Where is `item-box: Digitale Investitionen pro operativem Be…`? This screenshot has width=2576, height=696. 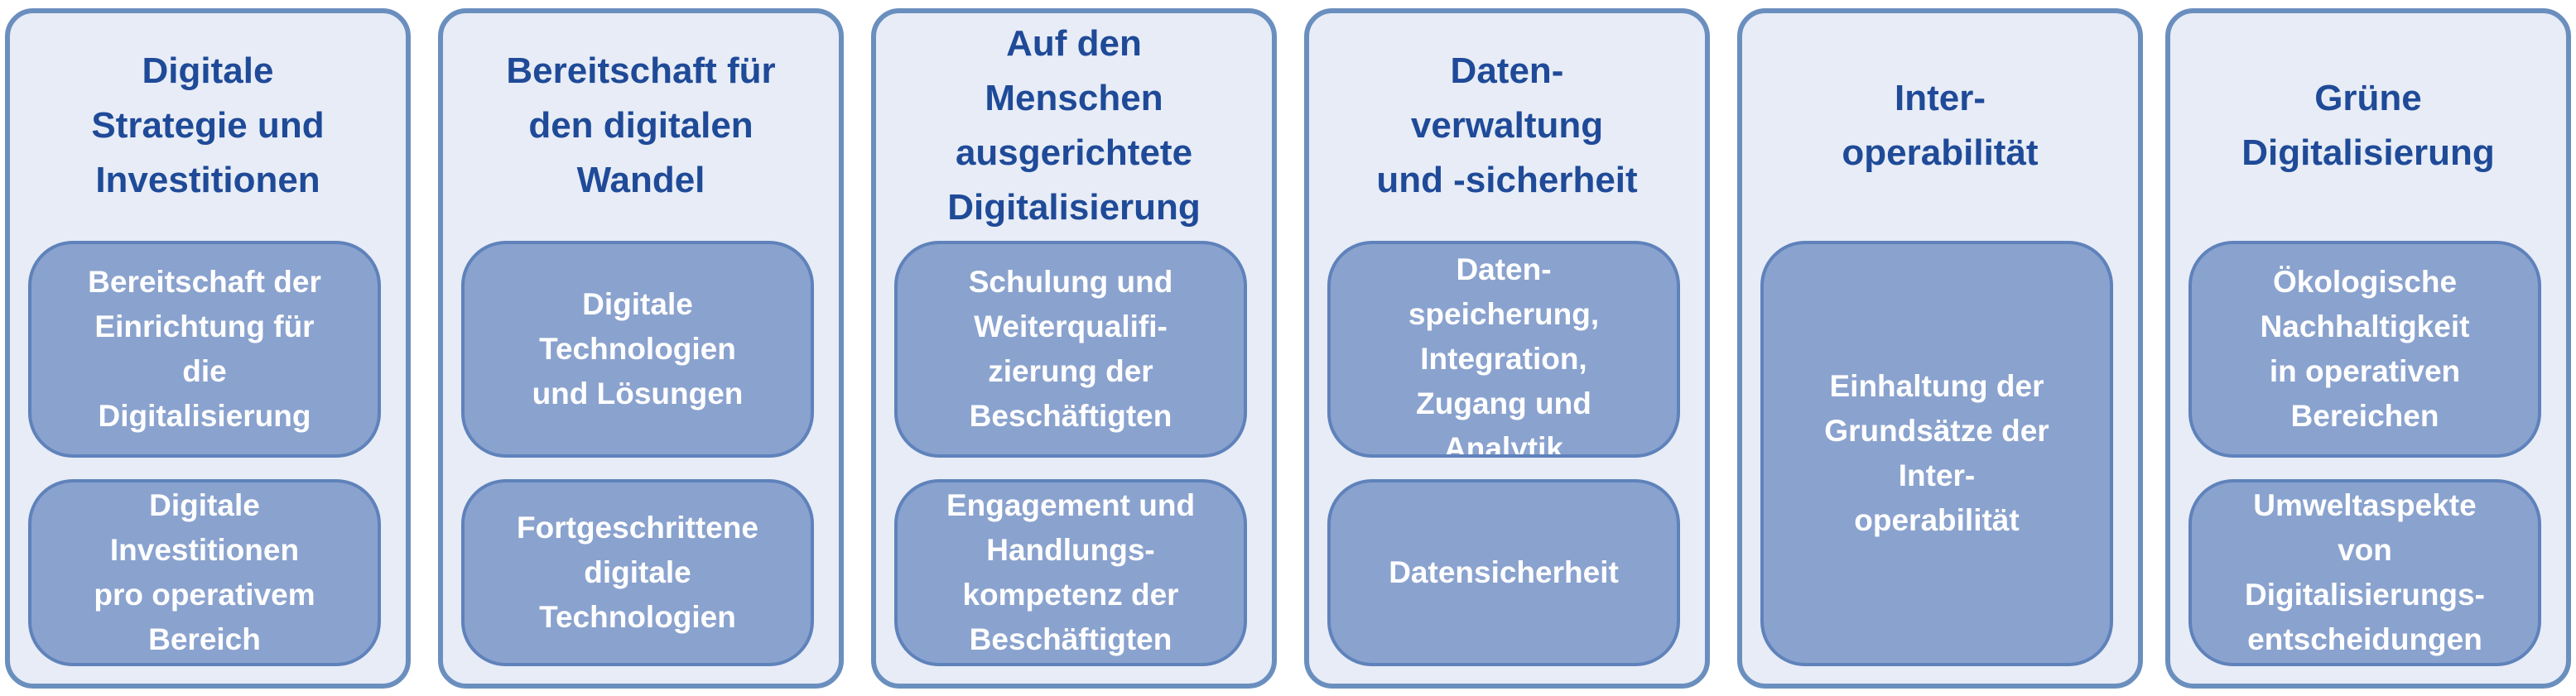
item-box: Digitale Investitionen pro operativem Be… is located at coordinates (204, 572).